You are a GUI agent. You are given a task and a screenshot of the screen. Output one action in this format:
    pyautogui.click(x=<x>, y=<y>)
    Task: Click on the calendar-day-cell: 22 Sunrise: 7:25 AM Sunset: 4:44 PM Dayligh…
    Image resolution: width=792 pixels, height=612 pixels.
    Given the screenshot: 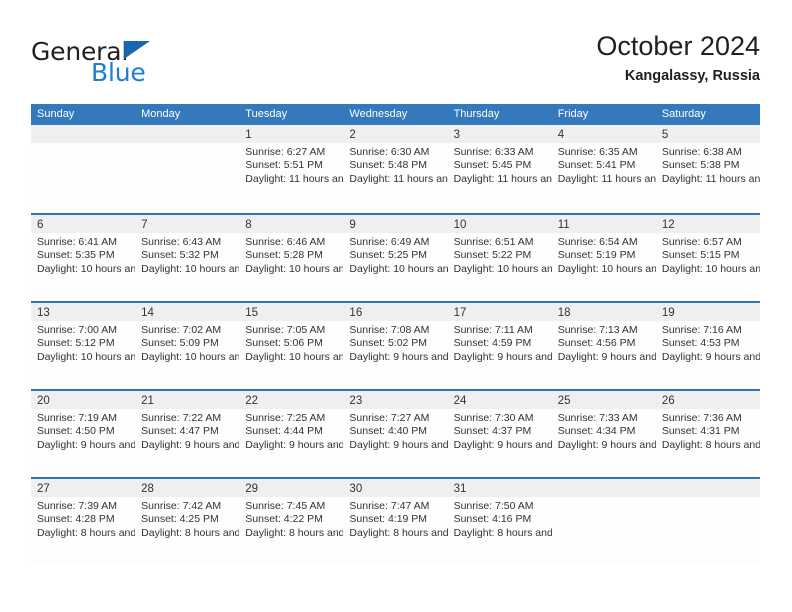 What is the action you would take?
    pyautogui.click(x=291, y=434)
    